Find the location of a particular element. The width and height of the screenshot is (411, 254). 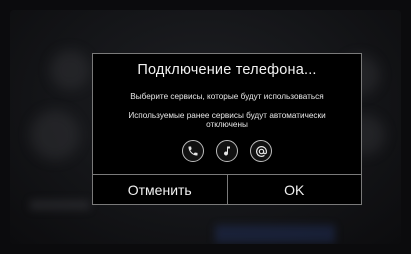

phone-service-toggle is located at coordinates (193, 151).